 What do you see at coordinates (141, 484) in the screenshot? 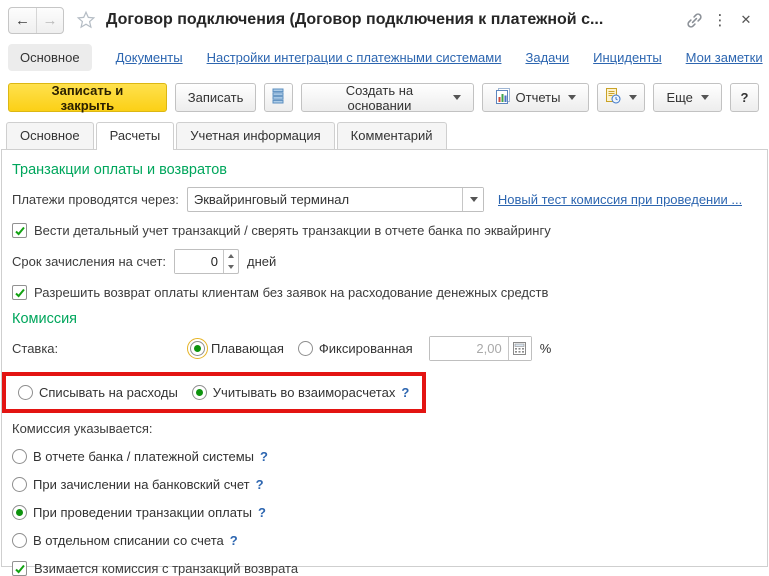
I see `option-bank-account-label: При зачислении на банковский счет` at bounding box center [141, 484].